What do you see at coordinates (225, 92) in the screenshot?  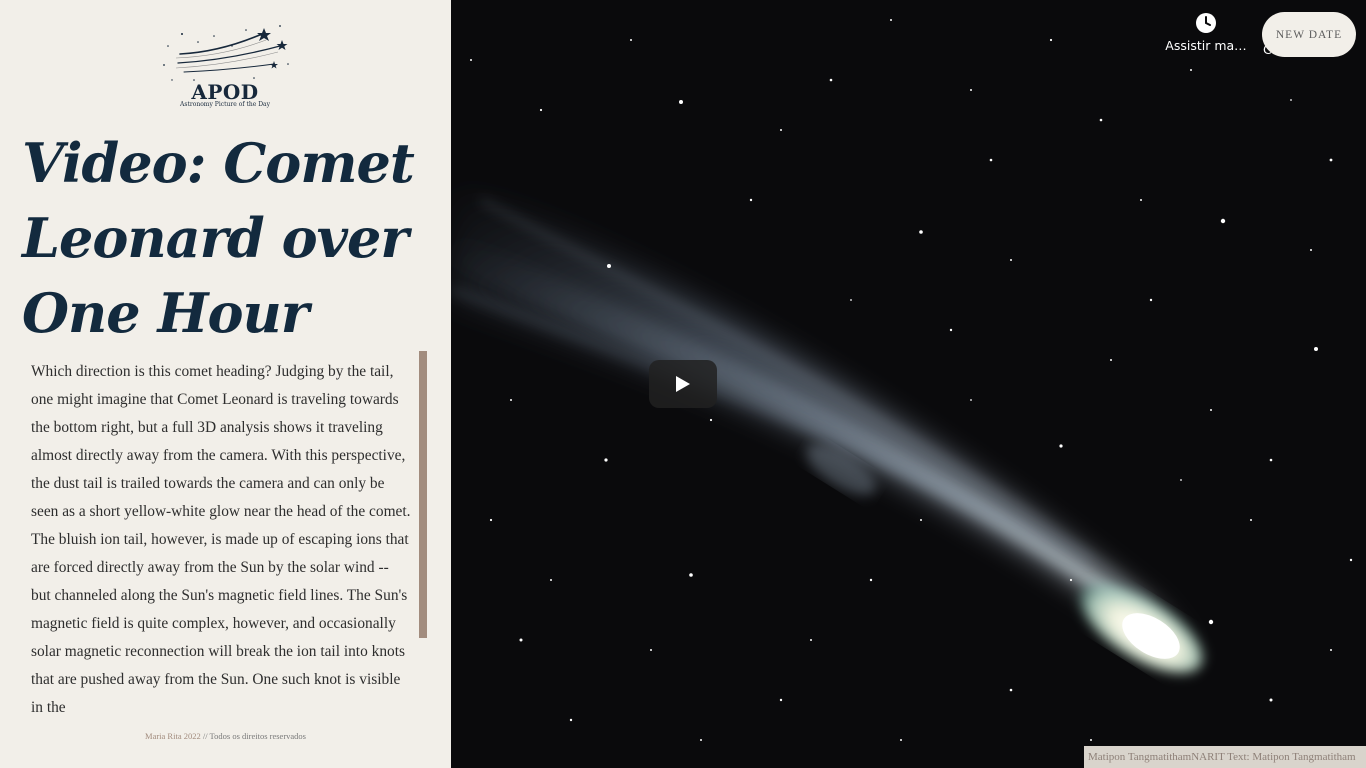 I see `logo-title: APOD` at bounding box center [225, 92].